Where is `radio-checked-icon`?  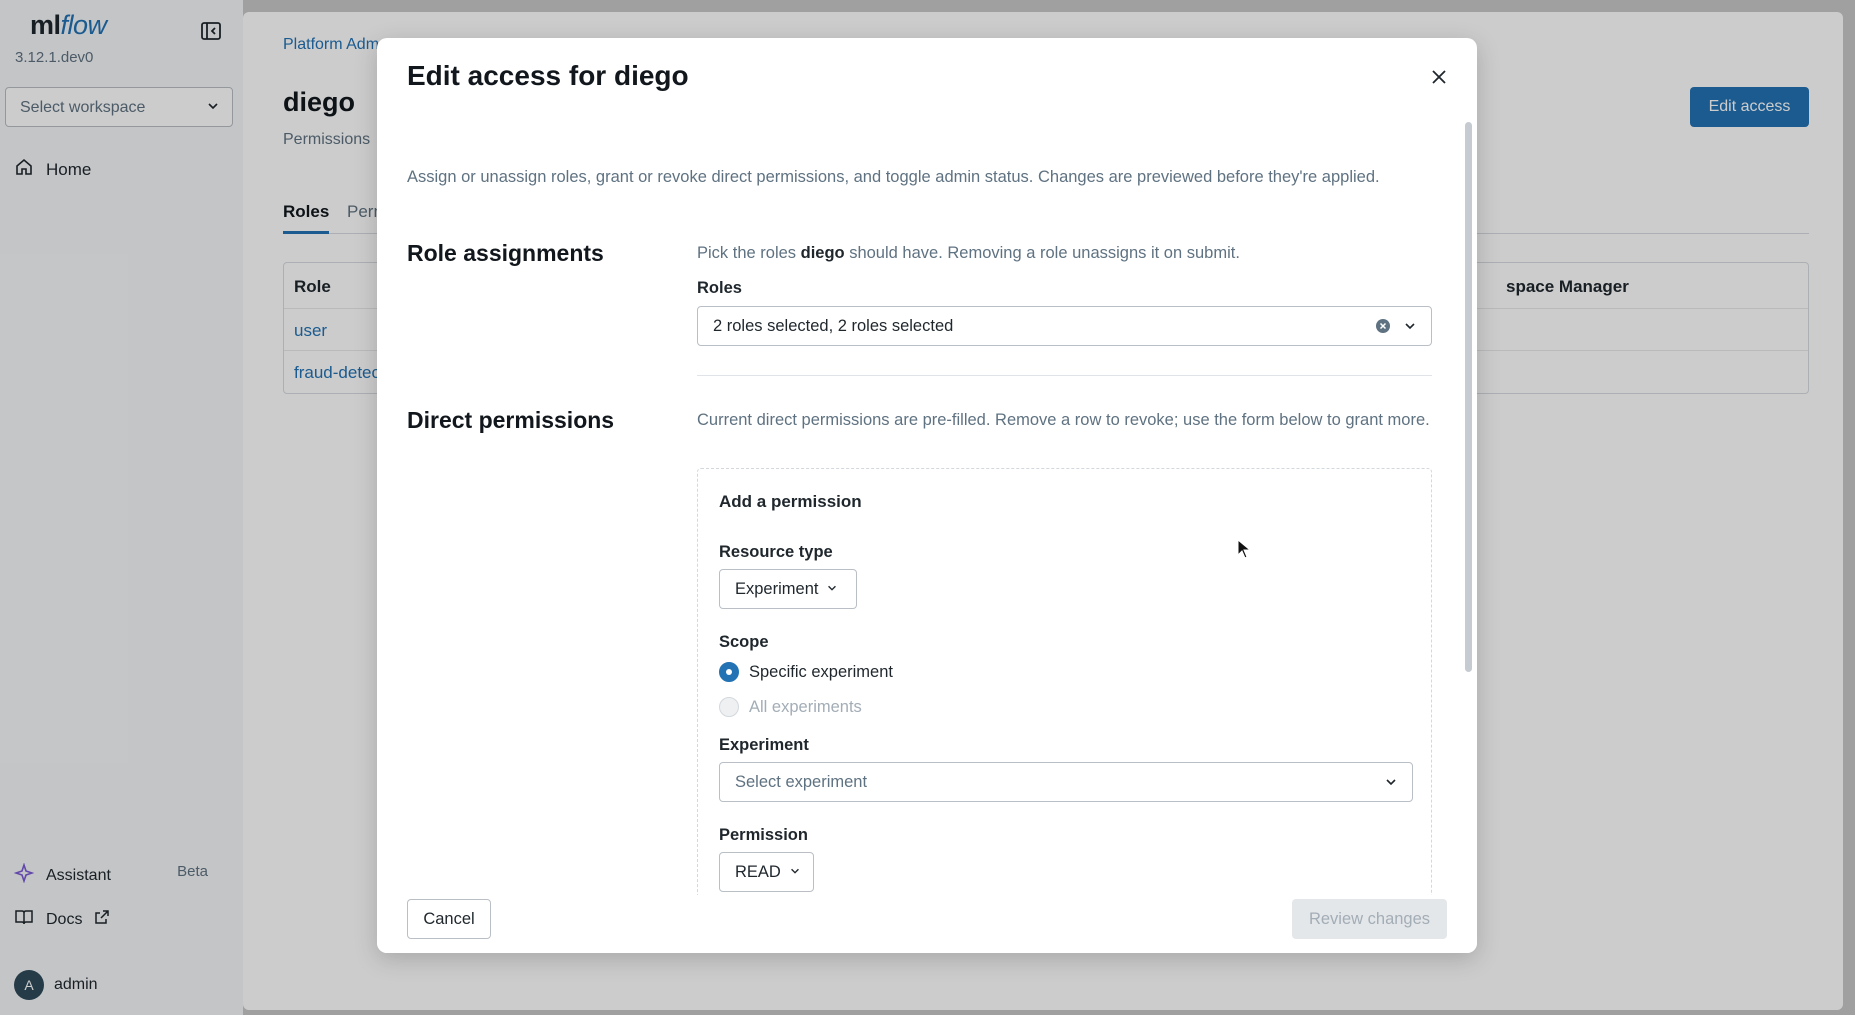
radio-checked-icon is located at coordinates (729, 672).